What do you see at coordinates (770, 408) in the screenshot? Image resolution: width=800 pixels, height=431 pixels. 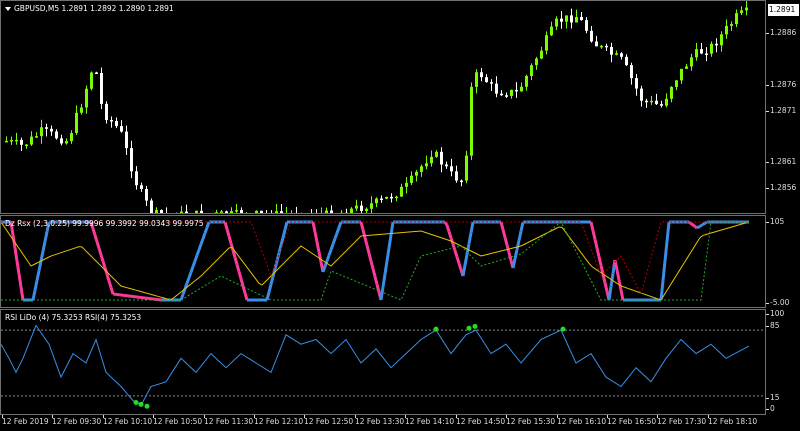 I see `rsi-tick: 0` at bounding box center [770, 408].